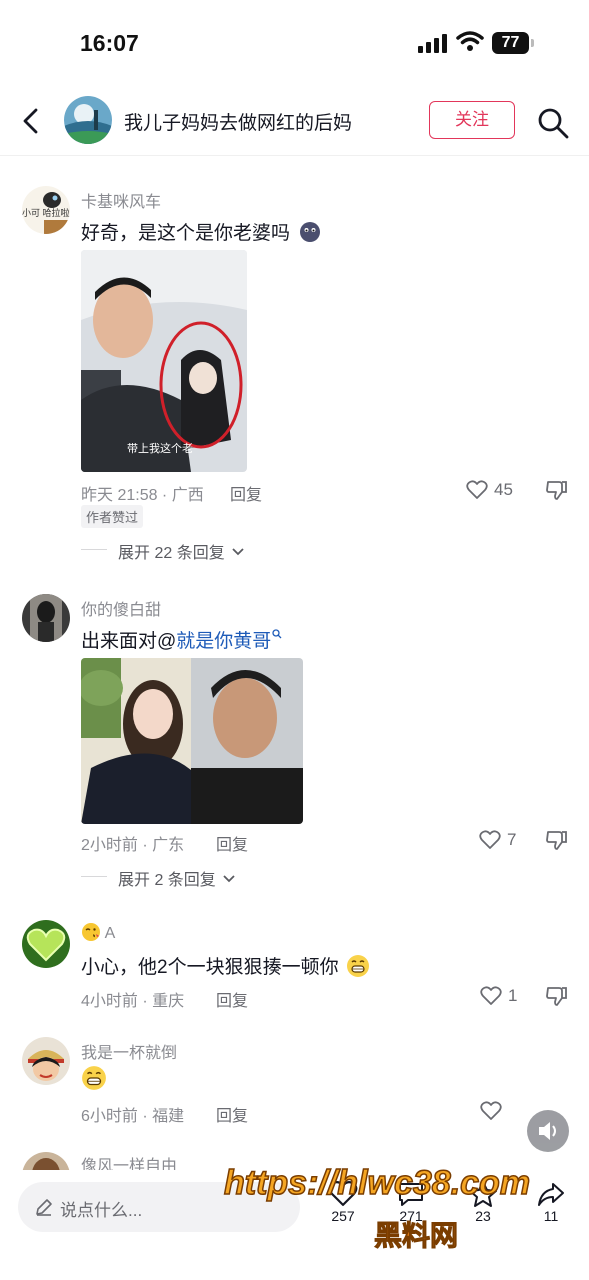  What do you see at coordinates (294, 1081) in the screenshot?
I see `comment-item: 我是一杯就倒 6小时前 · 福建 回复` at bounding box center [294, 1081].